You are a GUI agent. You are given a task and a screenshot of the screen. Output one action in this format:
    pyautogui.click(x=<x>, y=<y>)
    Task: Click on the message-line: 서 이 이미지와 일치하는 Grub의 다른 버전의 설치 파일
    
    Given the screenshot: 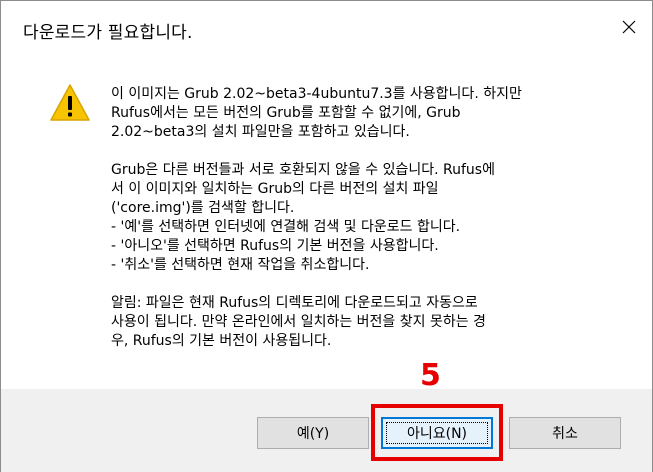 What is the action you would take?
    pyautogui.click(x=275, y=189)
    